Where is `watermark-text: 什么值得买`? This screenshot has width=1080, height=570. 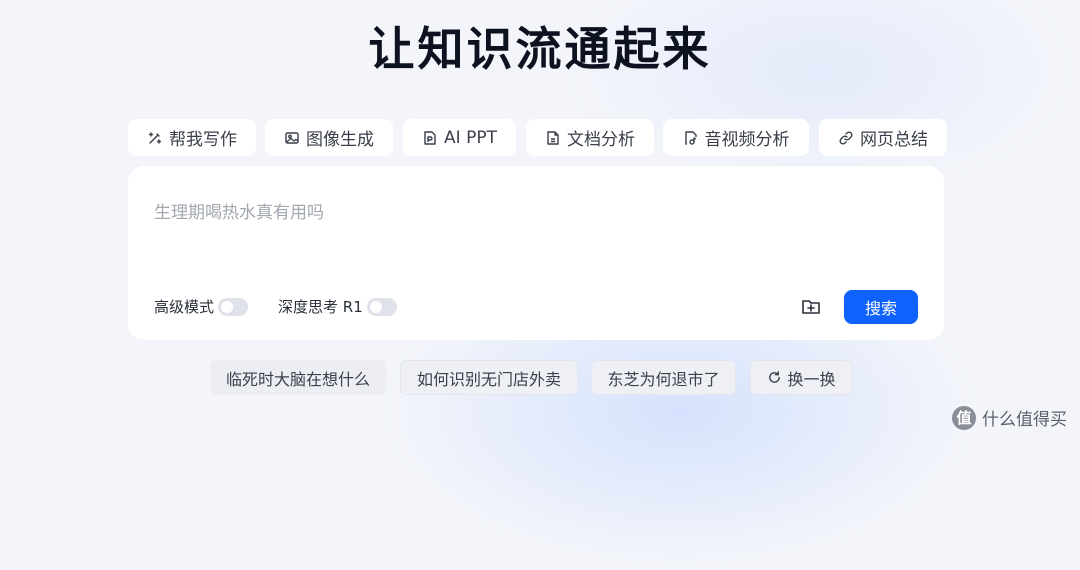
watermark-text: 什么值得买 is located at coordinates (1024, 420).